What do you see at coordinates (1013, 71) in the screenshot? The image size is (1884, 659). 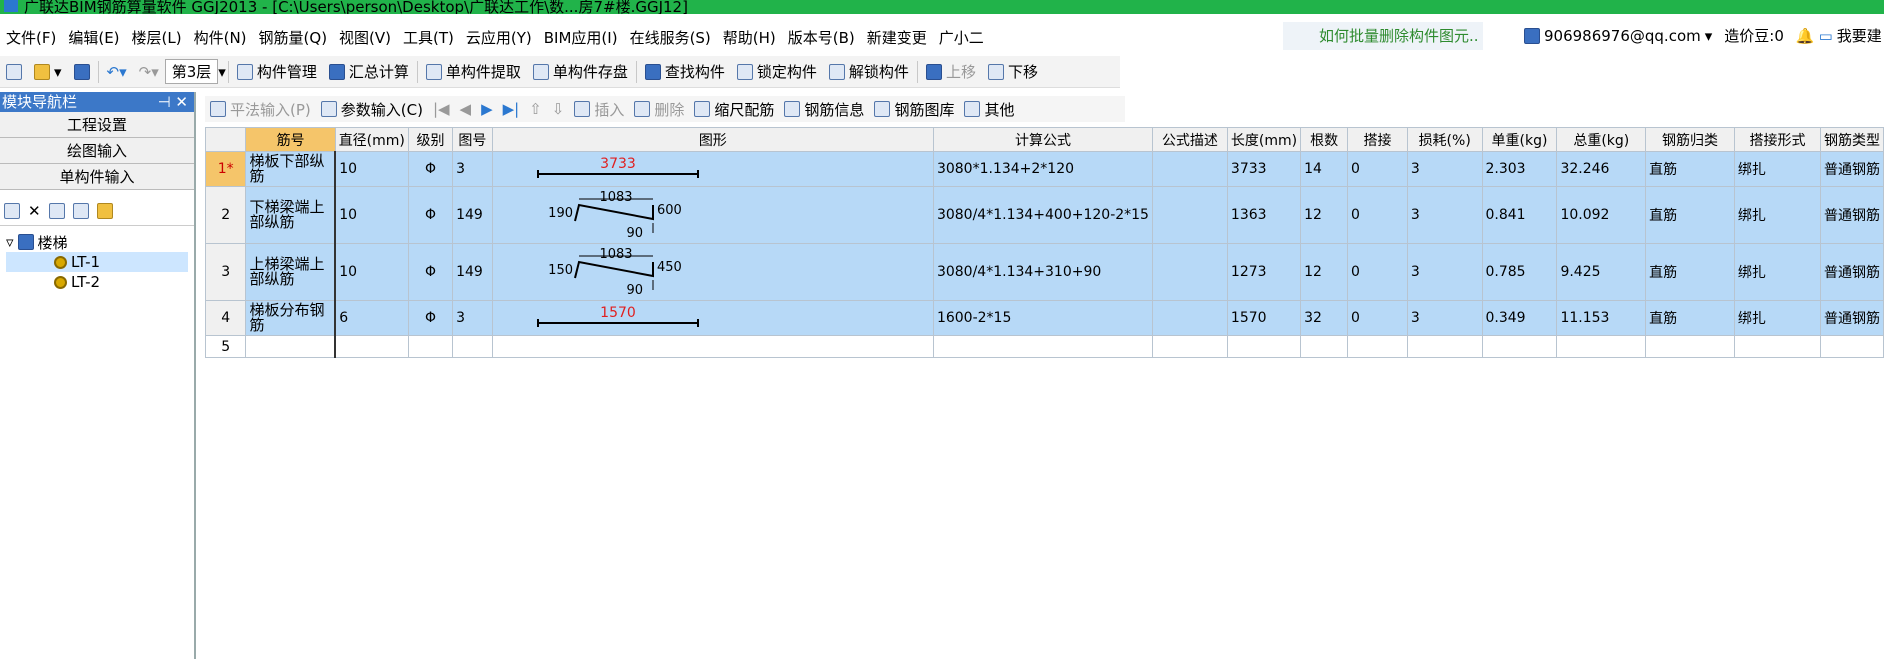 I see `toolbar-button-8: 下移` at bounding box center [1013, 71].